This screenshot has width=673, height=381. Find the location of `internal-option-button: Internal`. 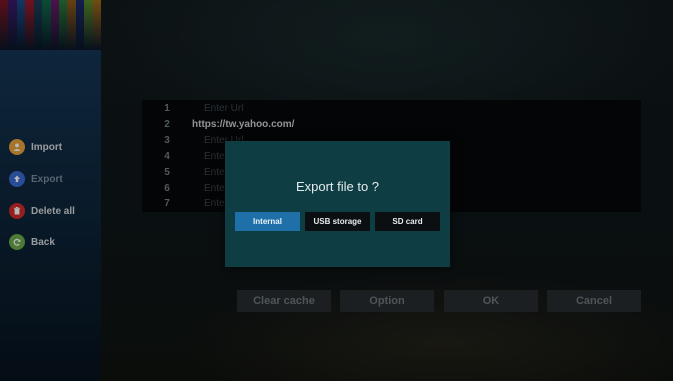

internal-option-button: Internal is located at coordinates (267, 221).